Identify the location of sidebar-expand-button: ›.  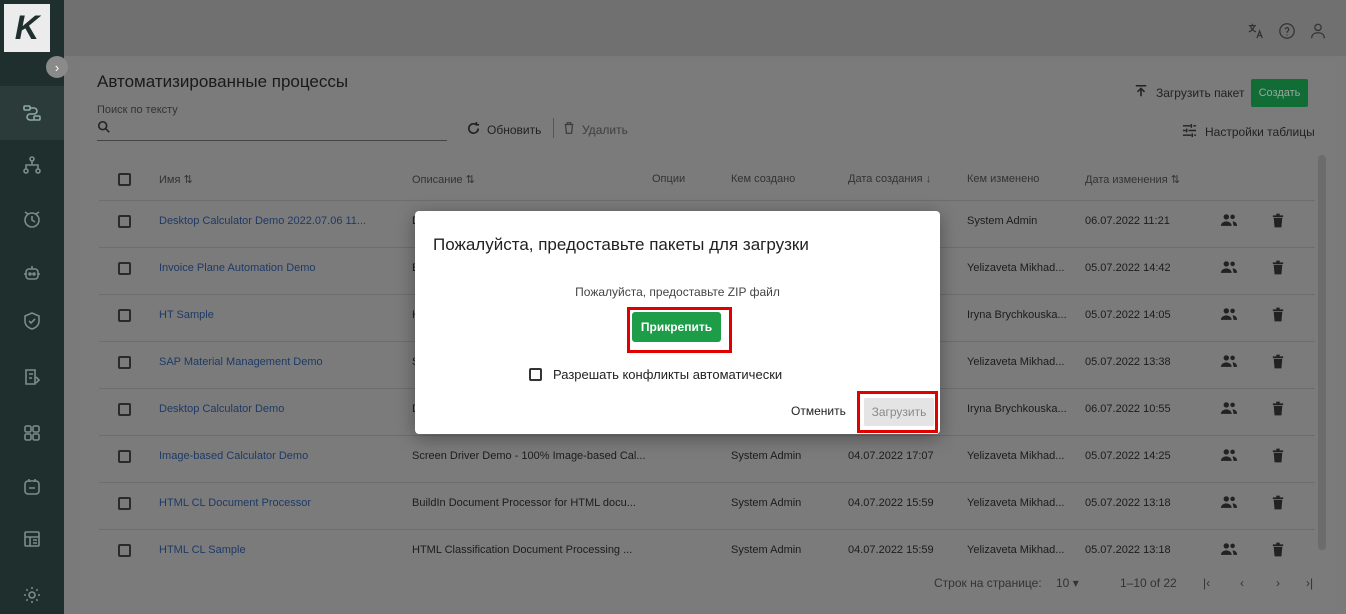
(57, 67).